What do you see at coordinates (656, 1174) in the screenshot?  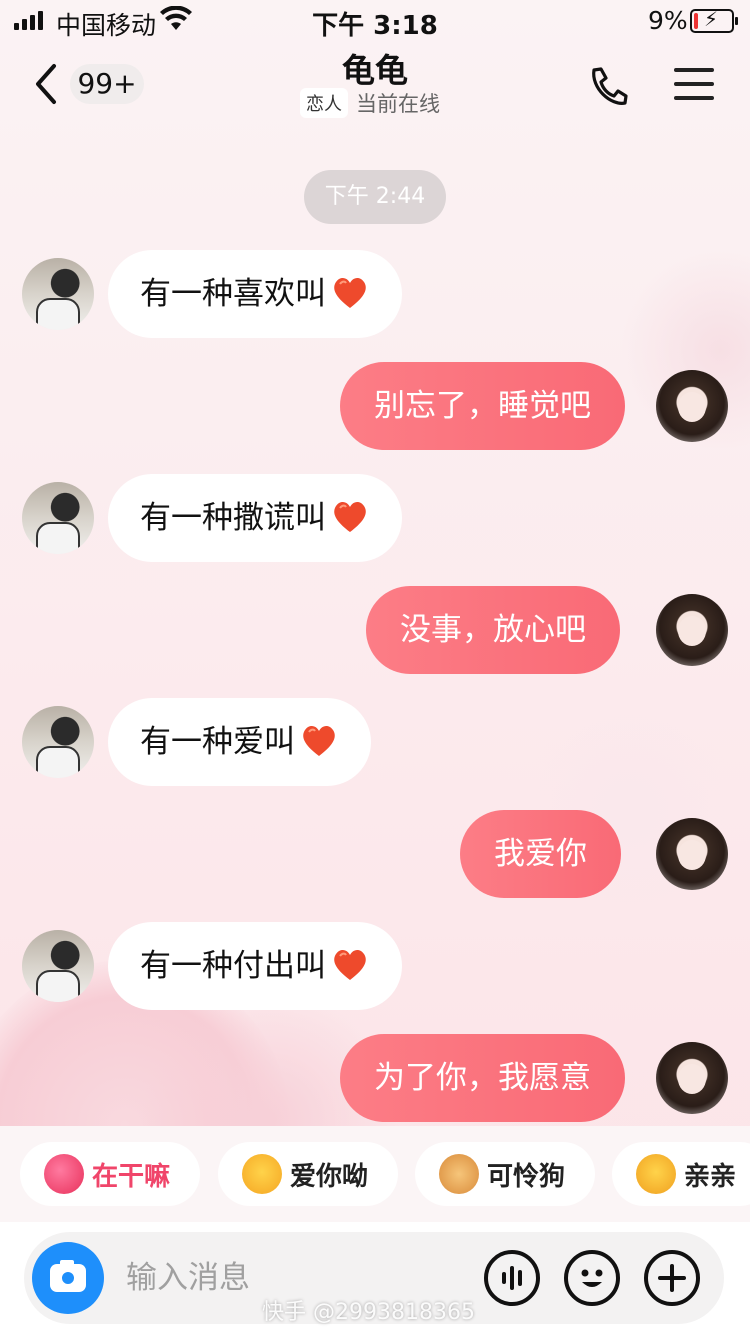 I see `hug-emoji-icon` at bounding box center [656, 1174].